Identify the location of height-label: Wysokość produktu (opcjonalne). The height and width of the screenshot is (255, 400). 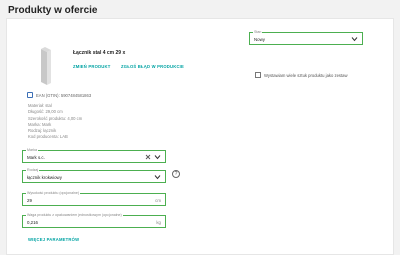
(53, 193).